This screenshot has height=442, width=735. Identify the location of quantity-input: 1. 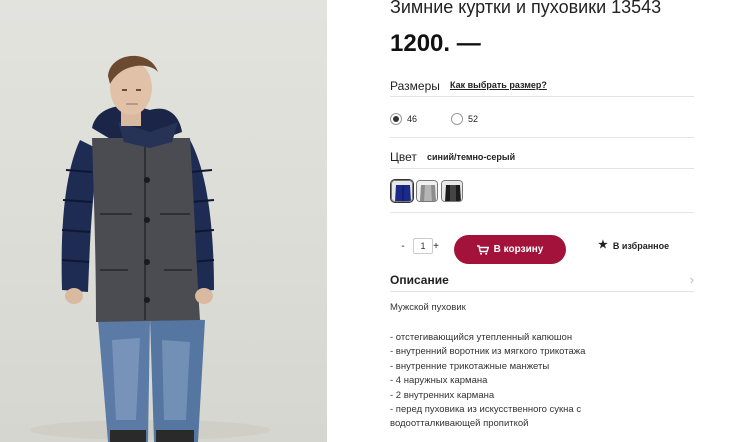
(423, 246).